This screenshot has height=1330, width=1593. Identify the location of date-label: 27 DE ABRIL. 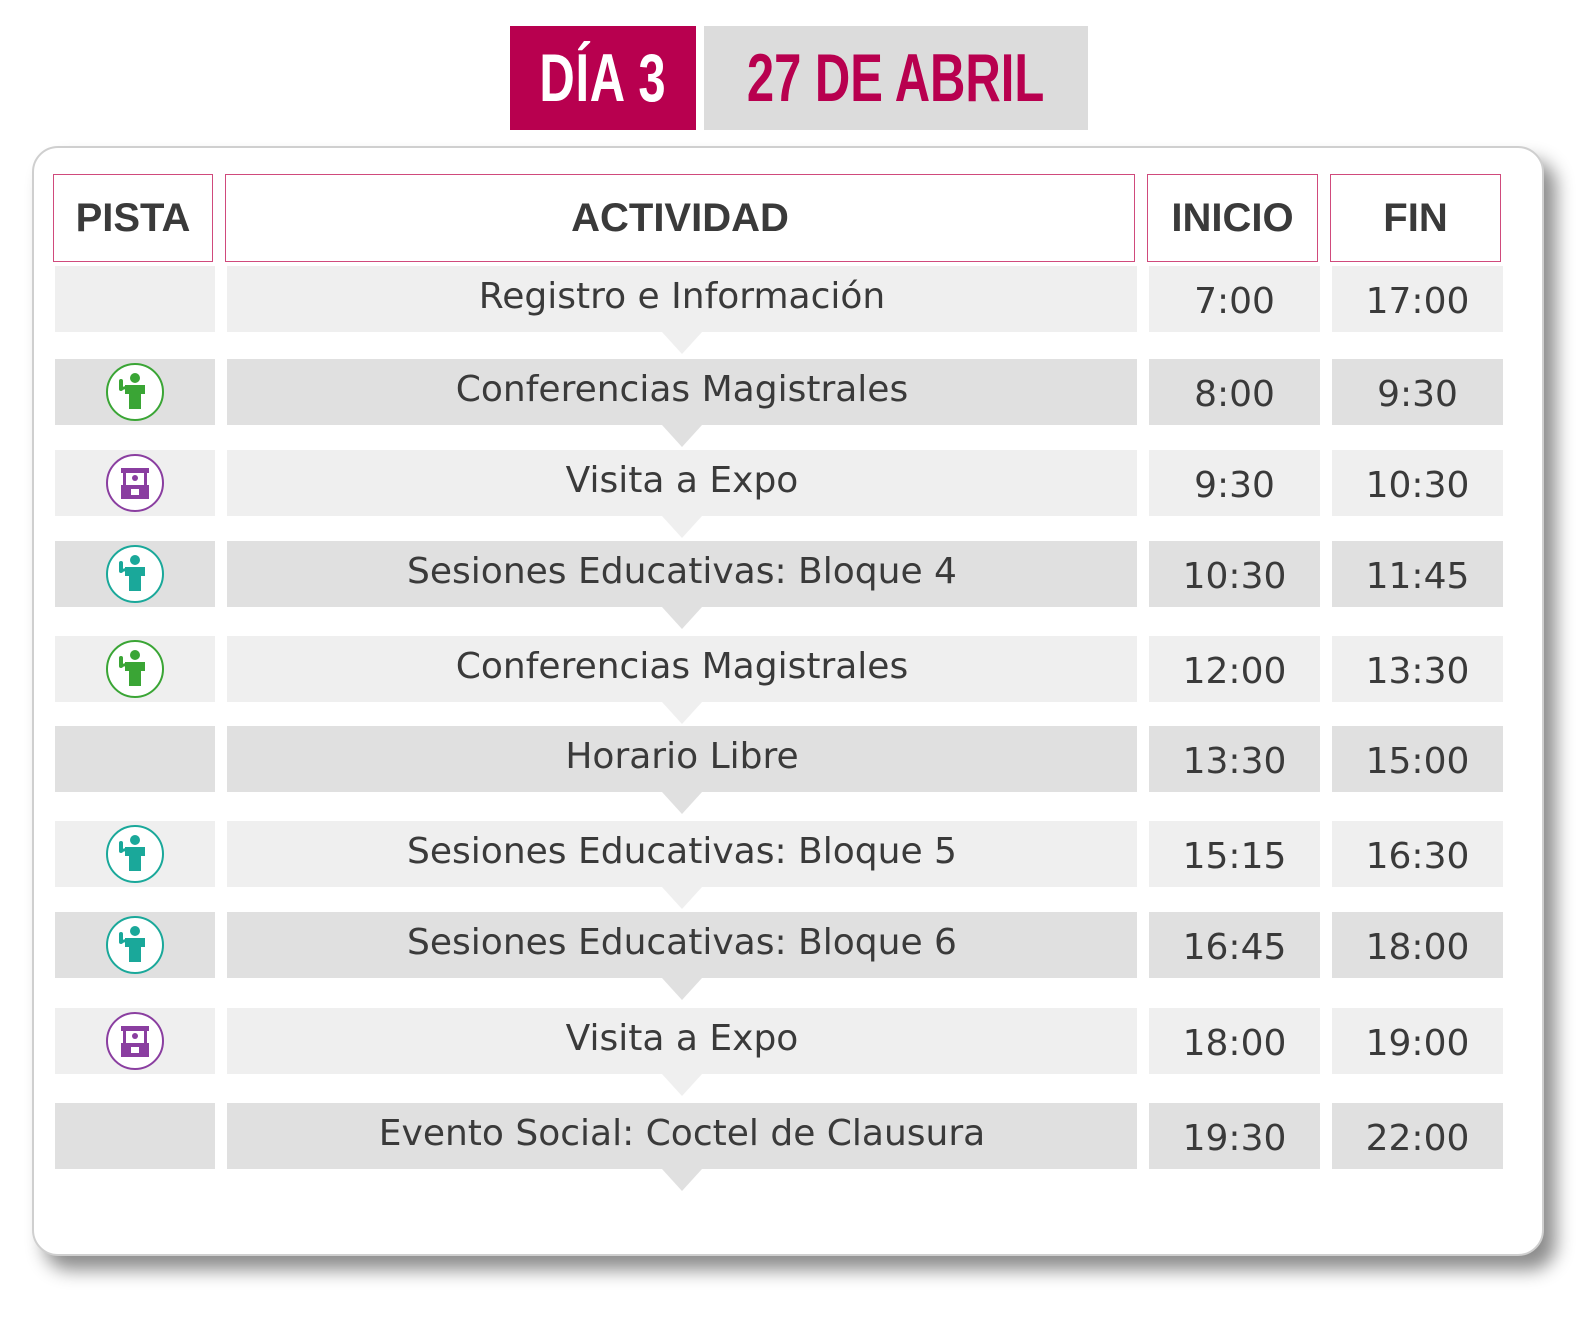
(896, 78).